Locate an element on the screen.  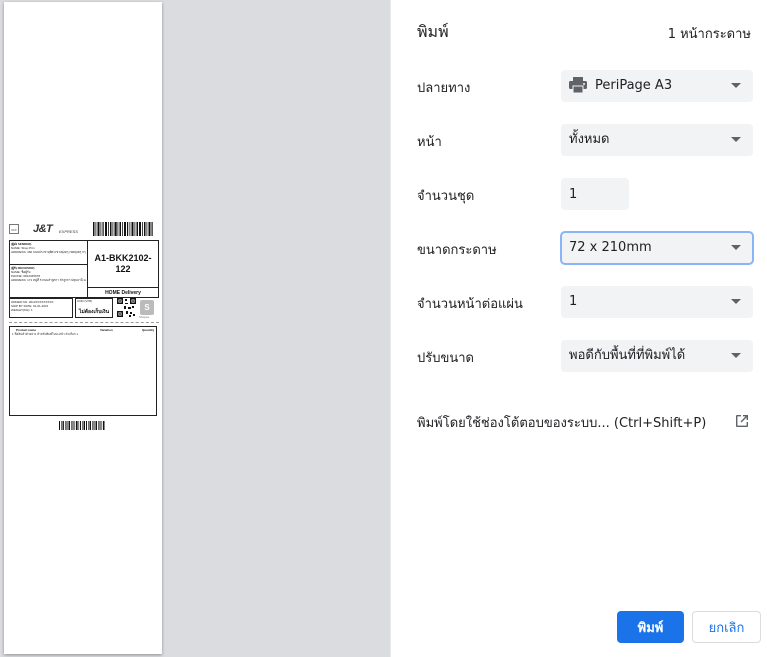
cancel-button: ยกเลิก is located at coordinates (726, 627).